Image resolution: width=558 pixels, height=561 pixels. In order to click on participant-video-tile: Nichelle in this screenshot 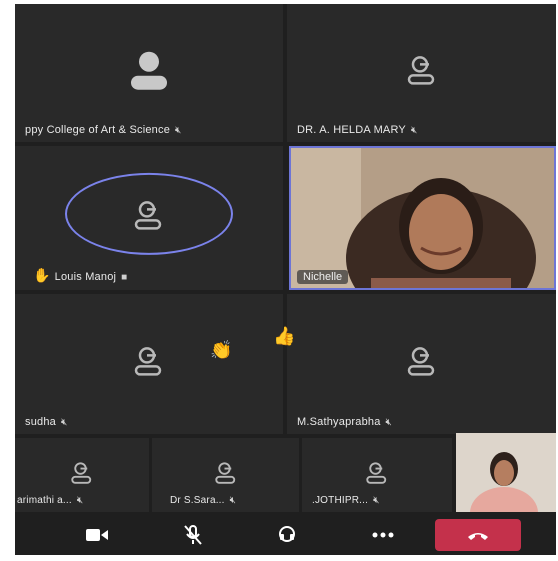, I will do `click(422, 218)`.